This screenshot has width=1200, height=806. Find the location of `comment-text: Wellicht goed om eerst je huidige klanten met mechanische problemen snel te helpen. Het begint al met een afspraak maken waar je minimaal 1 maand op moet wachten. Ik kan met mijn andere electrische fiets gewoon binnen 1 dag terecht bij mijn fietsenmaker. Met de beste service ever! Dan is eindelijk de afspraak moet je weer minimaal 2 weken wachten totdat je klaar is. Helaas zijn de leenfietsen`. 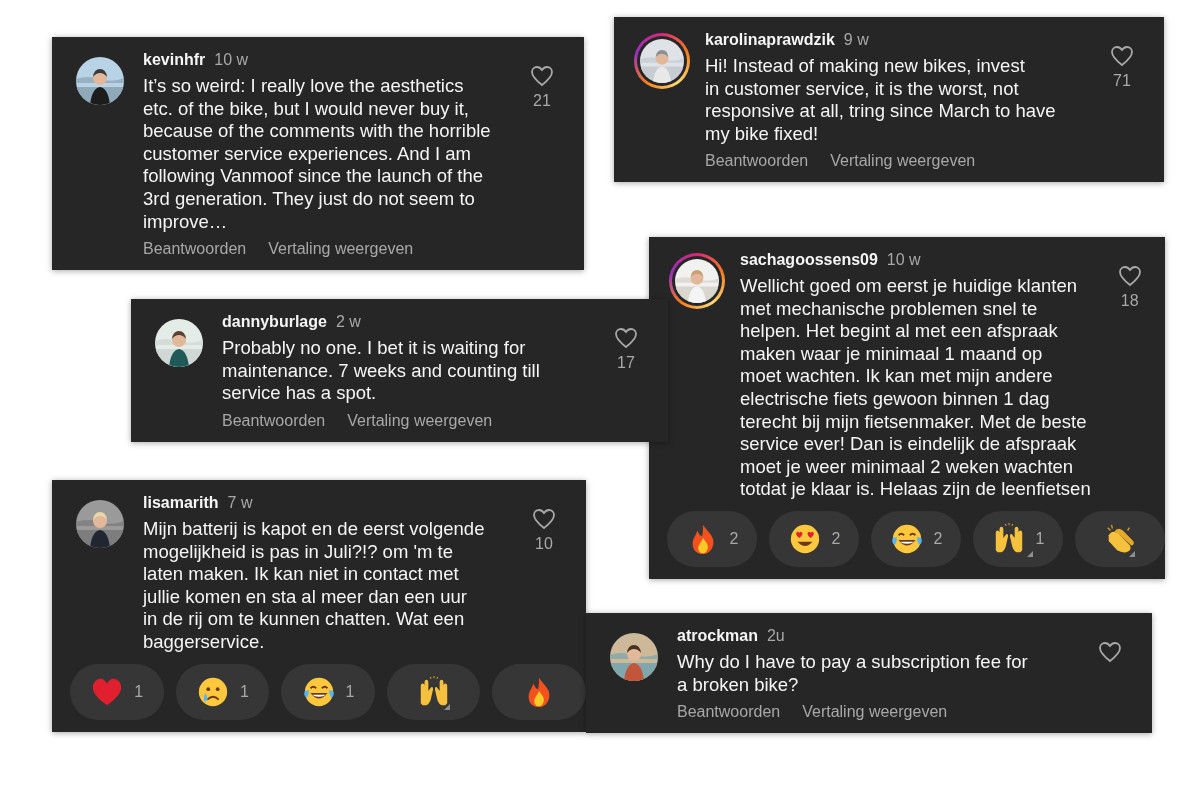

comment-text: Wellicht goed om eerst je huidige klanten met mechanische problemen snel te helpen. Het begint al met een afspraak maken waar je minimaal 1 maand op moet wachten. Ik kan met mijn andere electrische fiets gewoon binnen 1 dag terecht bij mijn fietsenmaker. Met de beste service ever! Dan is eindelijk de afspraak moet je weer minimaal 2 weken wachten totdat je klaar is. Helaas zijn de leenfietsen is located at coordinates (915, 388).